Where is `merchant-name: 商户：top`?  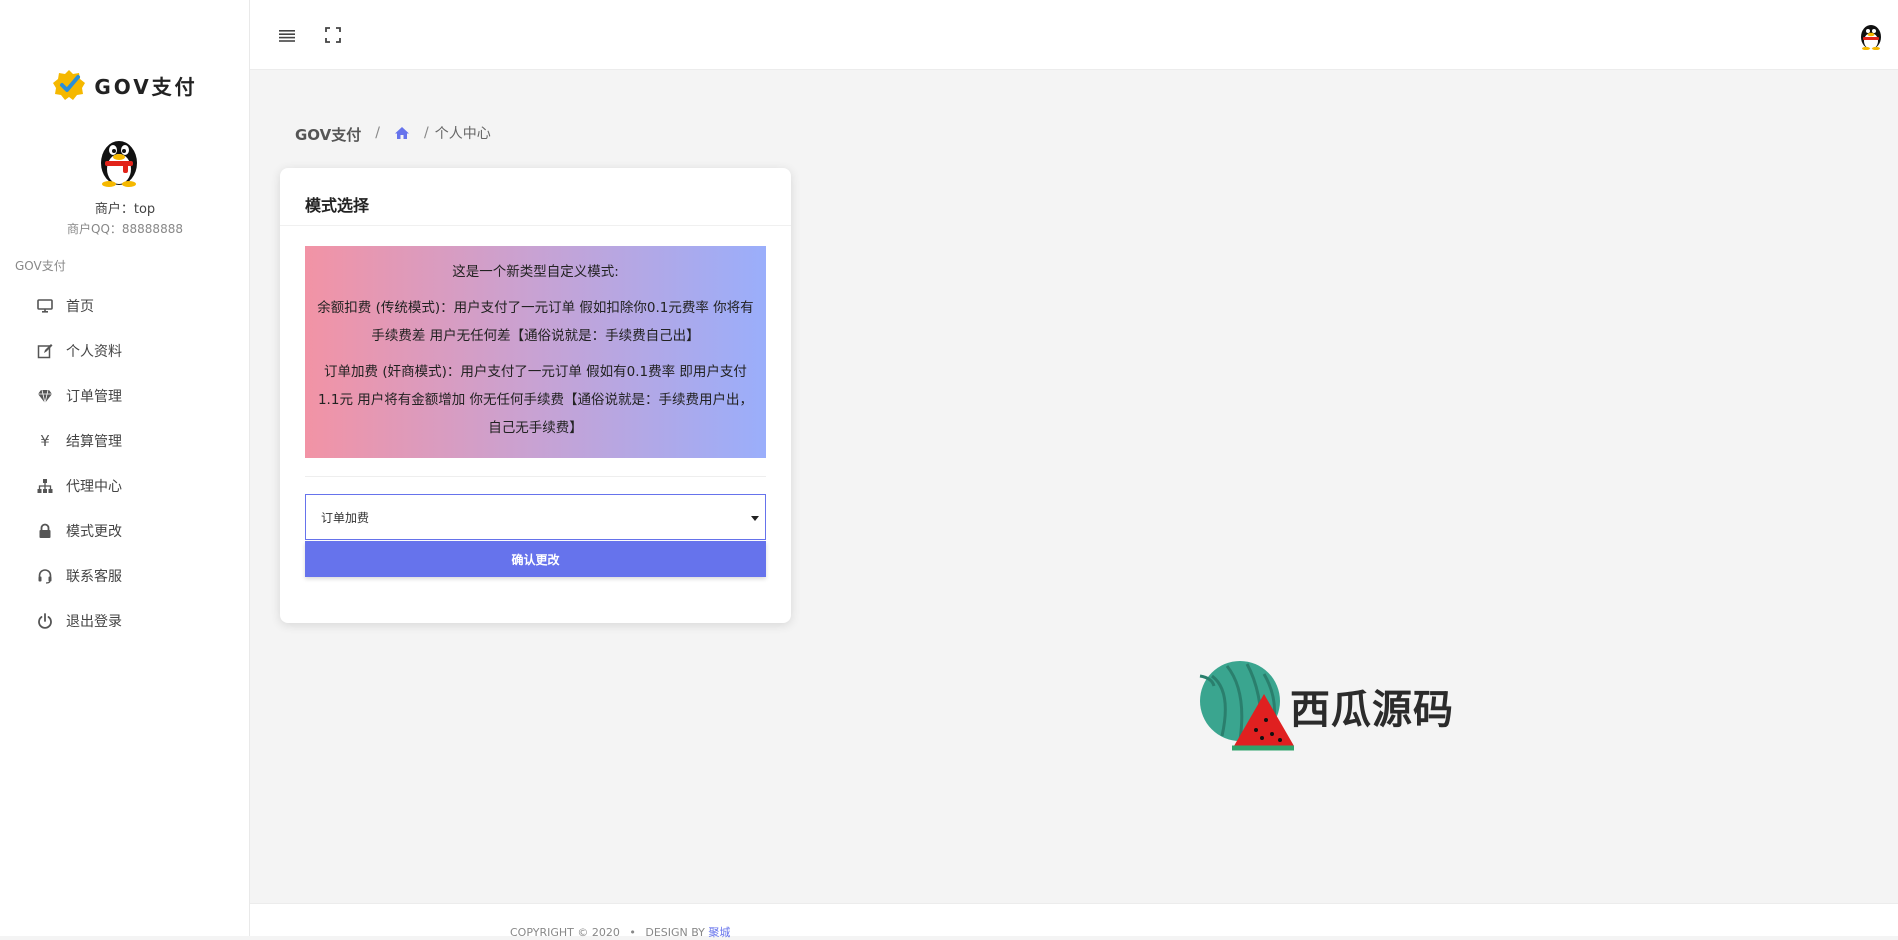
merchant-name: 商户：top is located at coordinates (125, 209).